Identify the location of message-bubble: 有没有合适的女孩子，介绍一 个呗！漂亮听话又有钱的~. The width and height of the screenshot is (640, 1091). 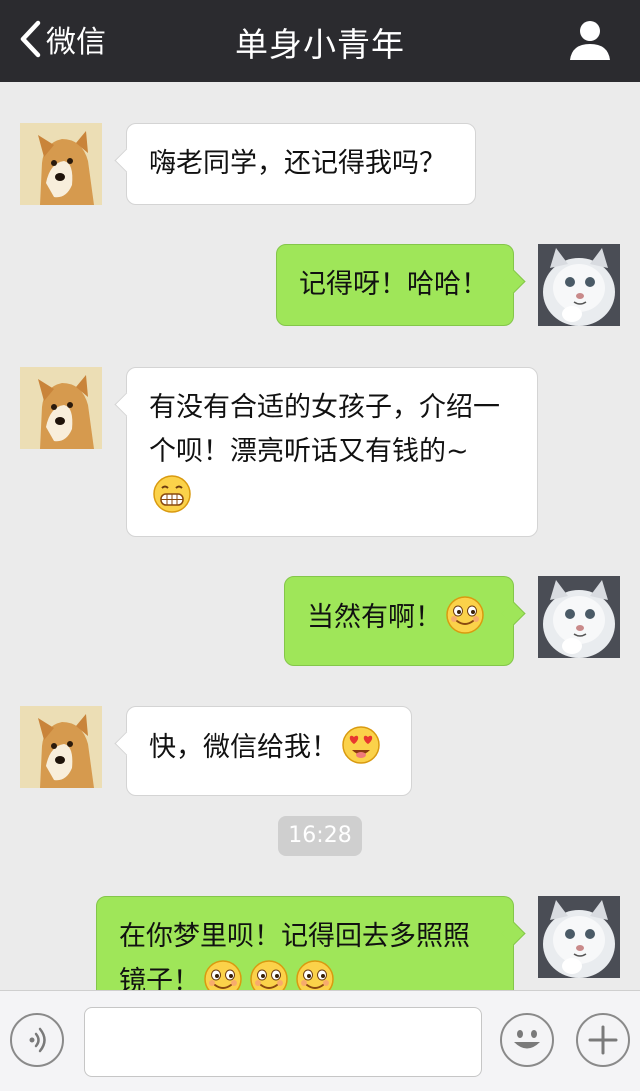
(332, 452).